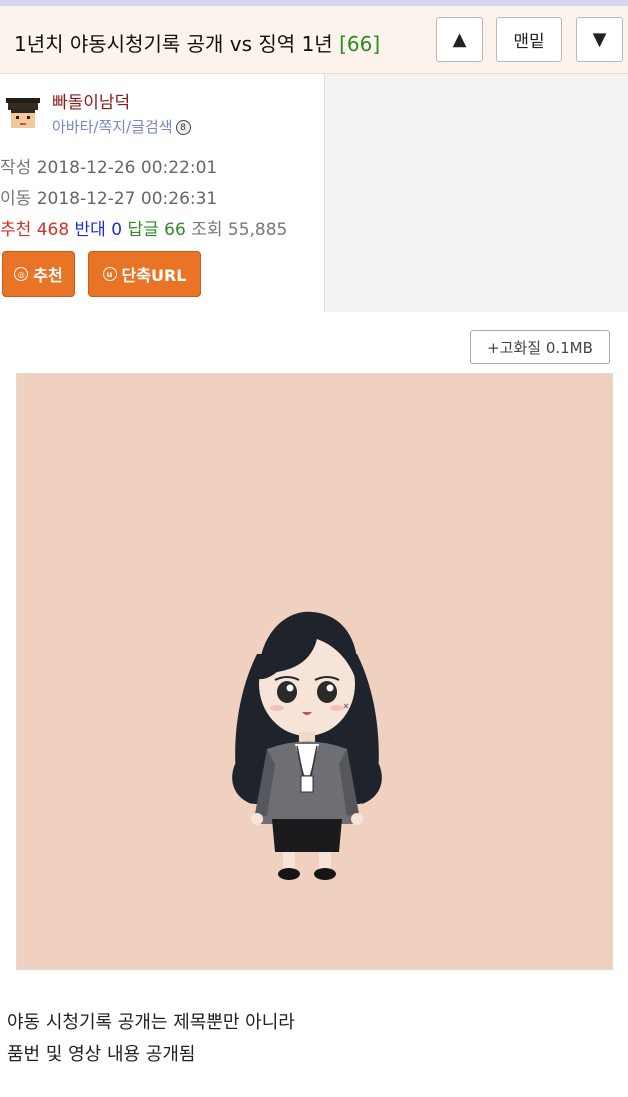 Image resolution: width=628 pixels, height=1097 pixels. What do you see at coordinates (151, 1022) in the screenshot?
I see `post-body-line-1: 야동 시청기록 공개는 제목뿐만 아니라` at bounding box center [151, 1022].